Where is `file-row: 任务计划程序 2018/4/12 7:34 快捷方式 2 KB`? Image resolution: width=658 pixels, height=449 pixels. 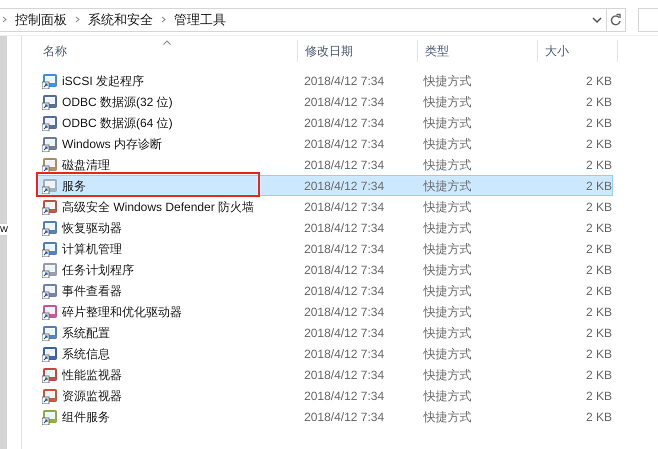
file-row: 任务计划程序 2018/4/12 7:34 快捷方式 2 KB is located at coordinates (324, 269).